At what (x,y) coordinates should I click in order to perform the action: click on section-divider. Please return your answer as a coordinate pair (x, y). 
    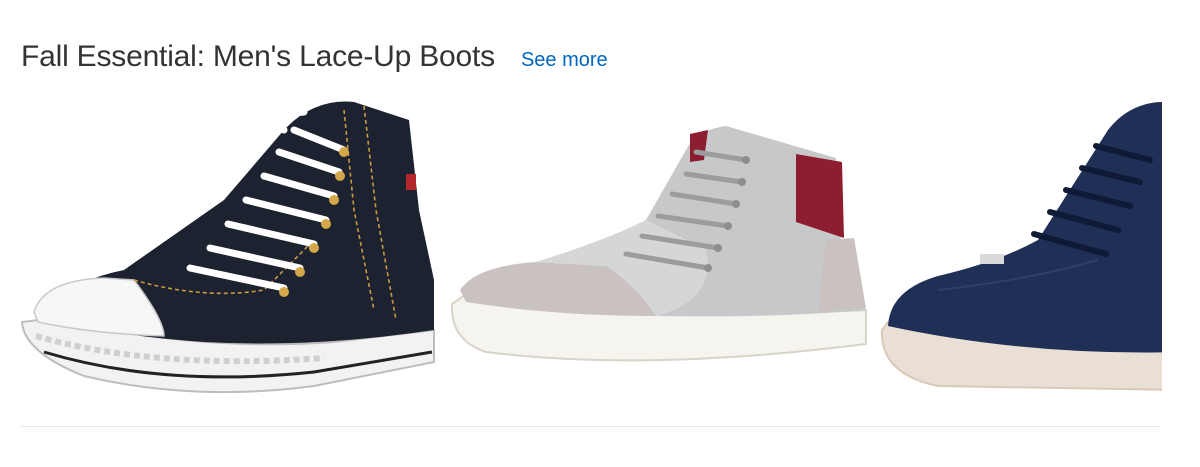
    Looking at the image, I should click on (591, 426).